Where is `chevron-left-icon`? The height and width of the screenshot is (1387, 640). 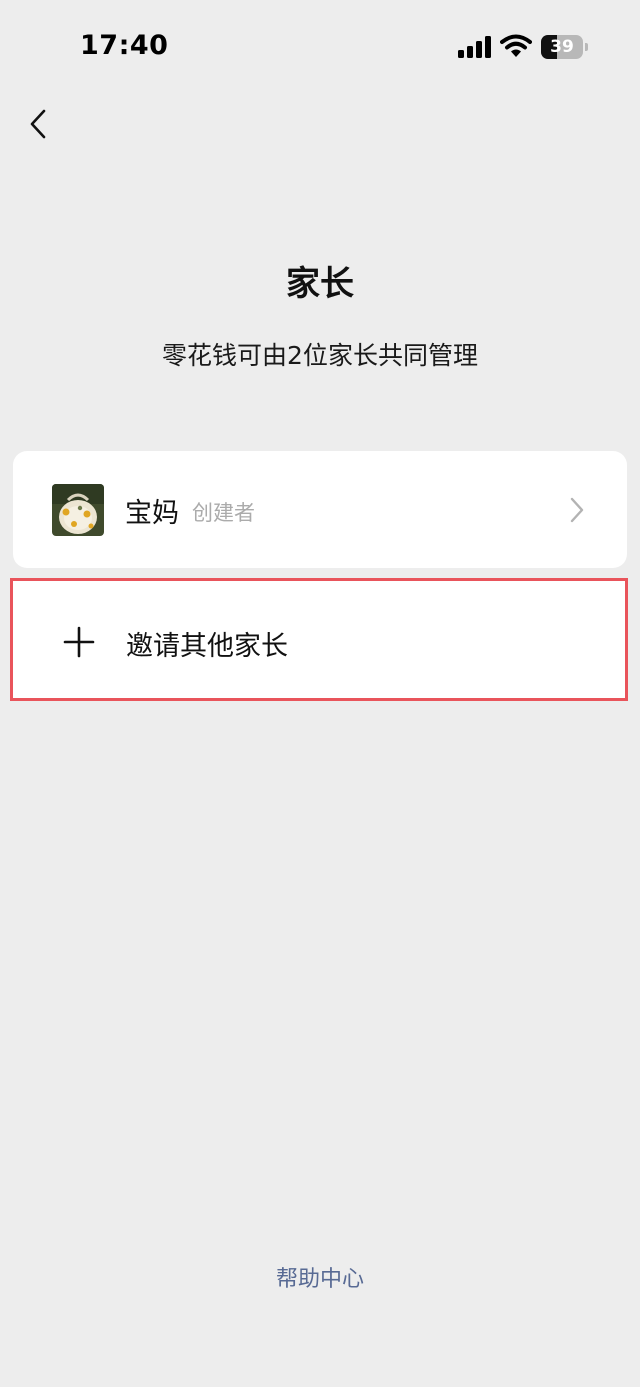 chevron-left-icon is located at coordinates (38, 124).